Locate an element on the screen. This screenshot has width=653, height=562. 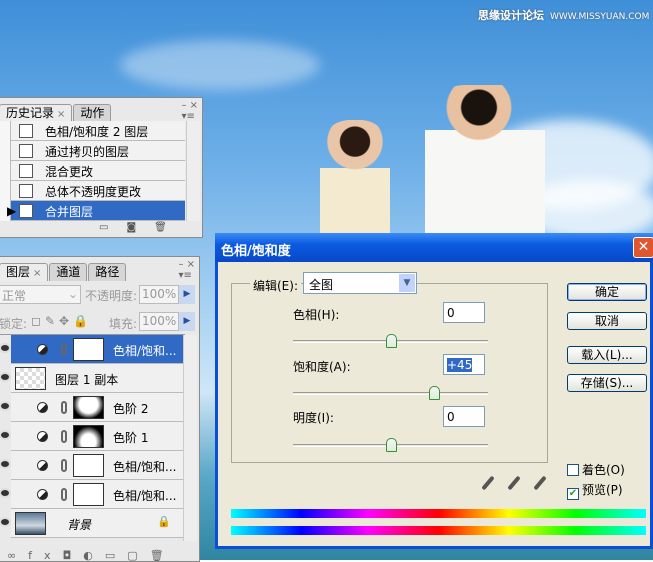
groom is located at coordinates (485, 160).